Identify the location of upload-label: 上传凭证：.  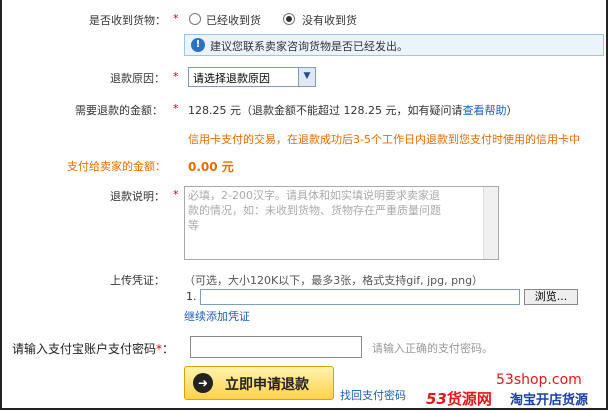
(137, 280).